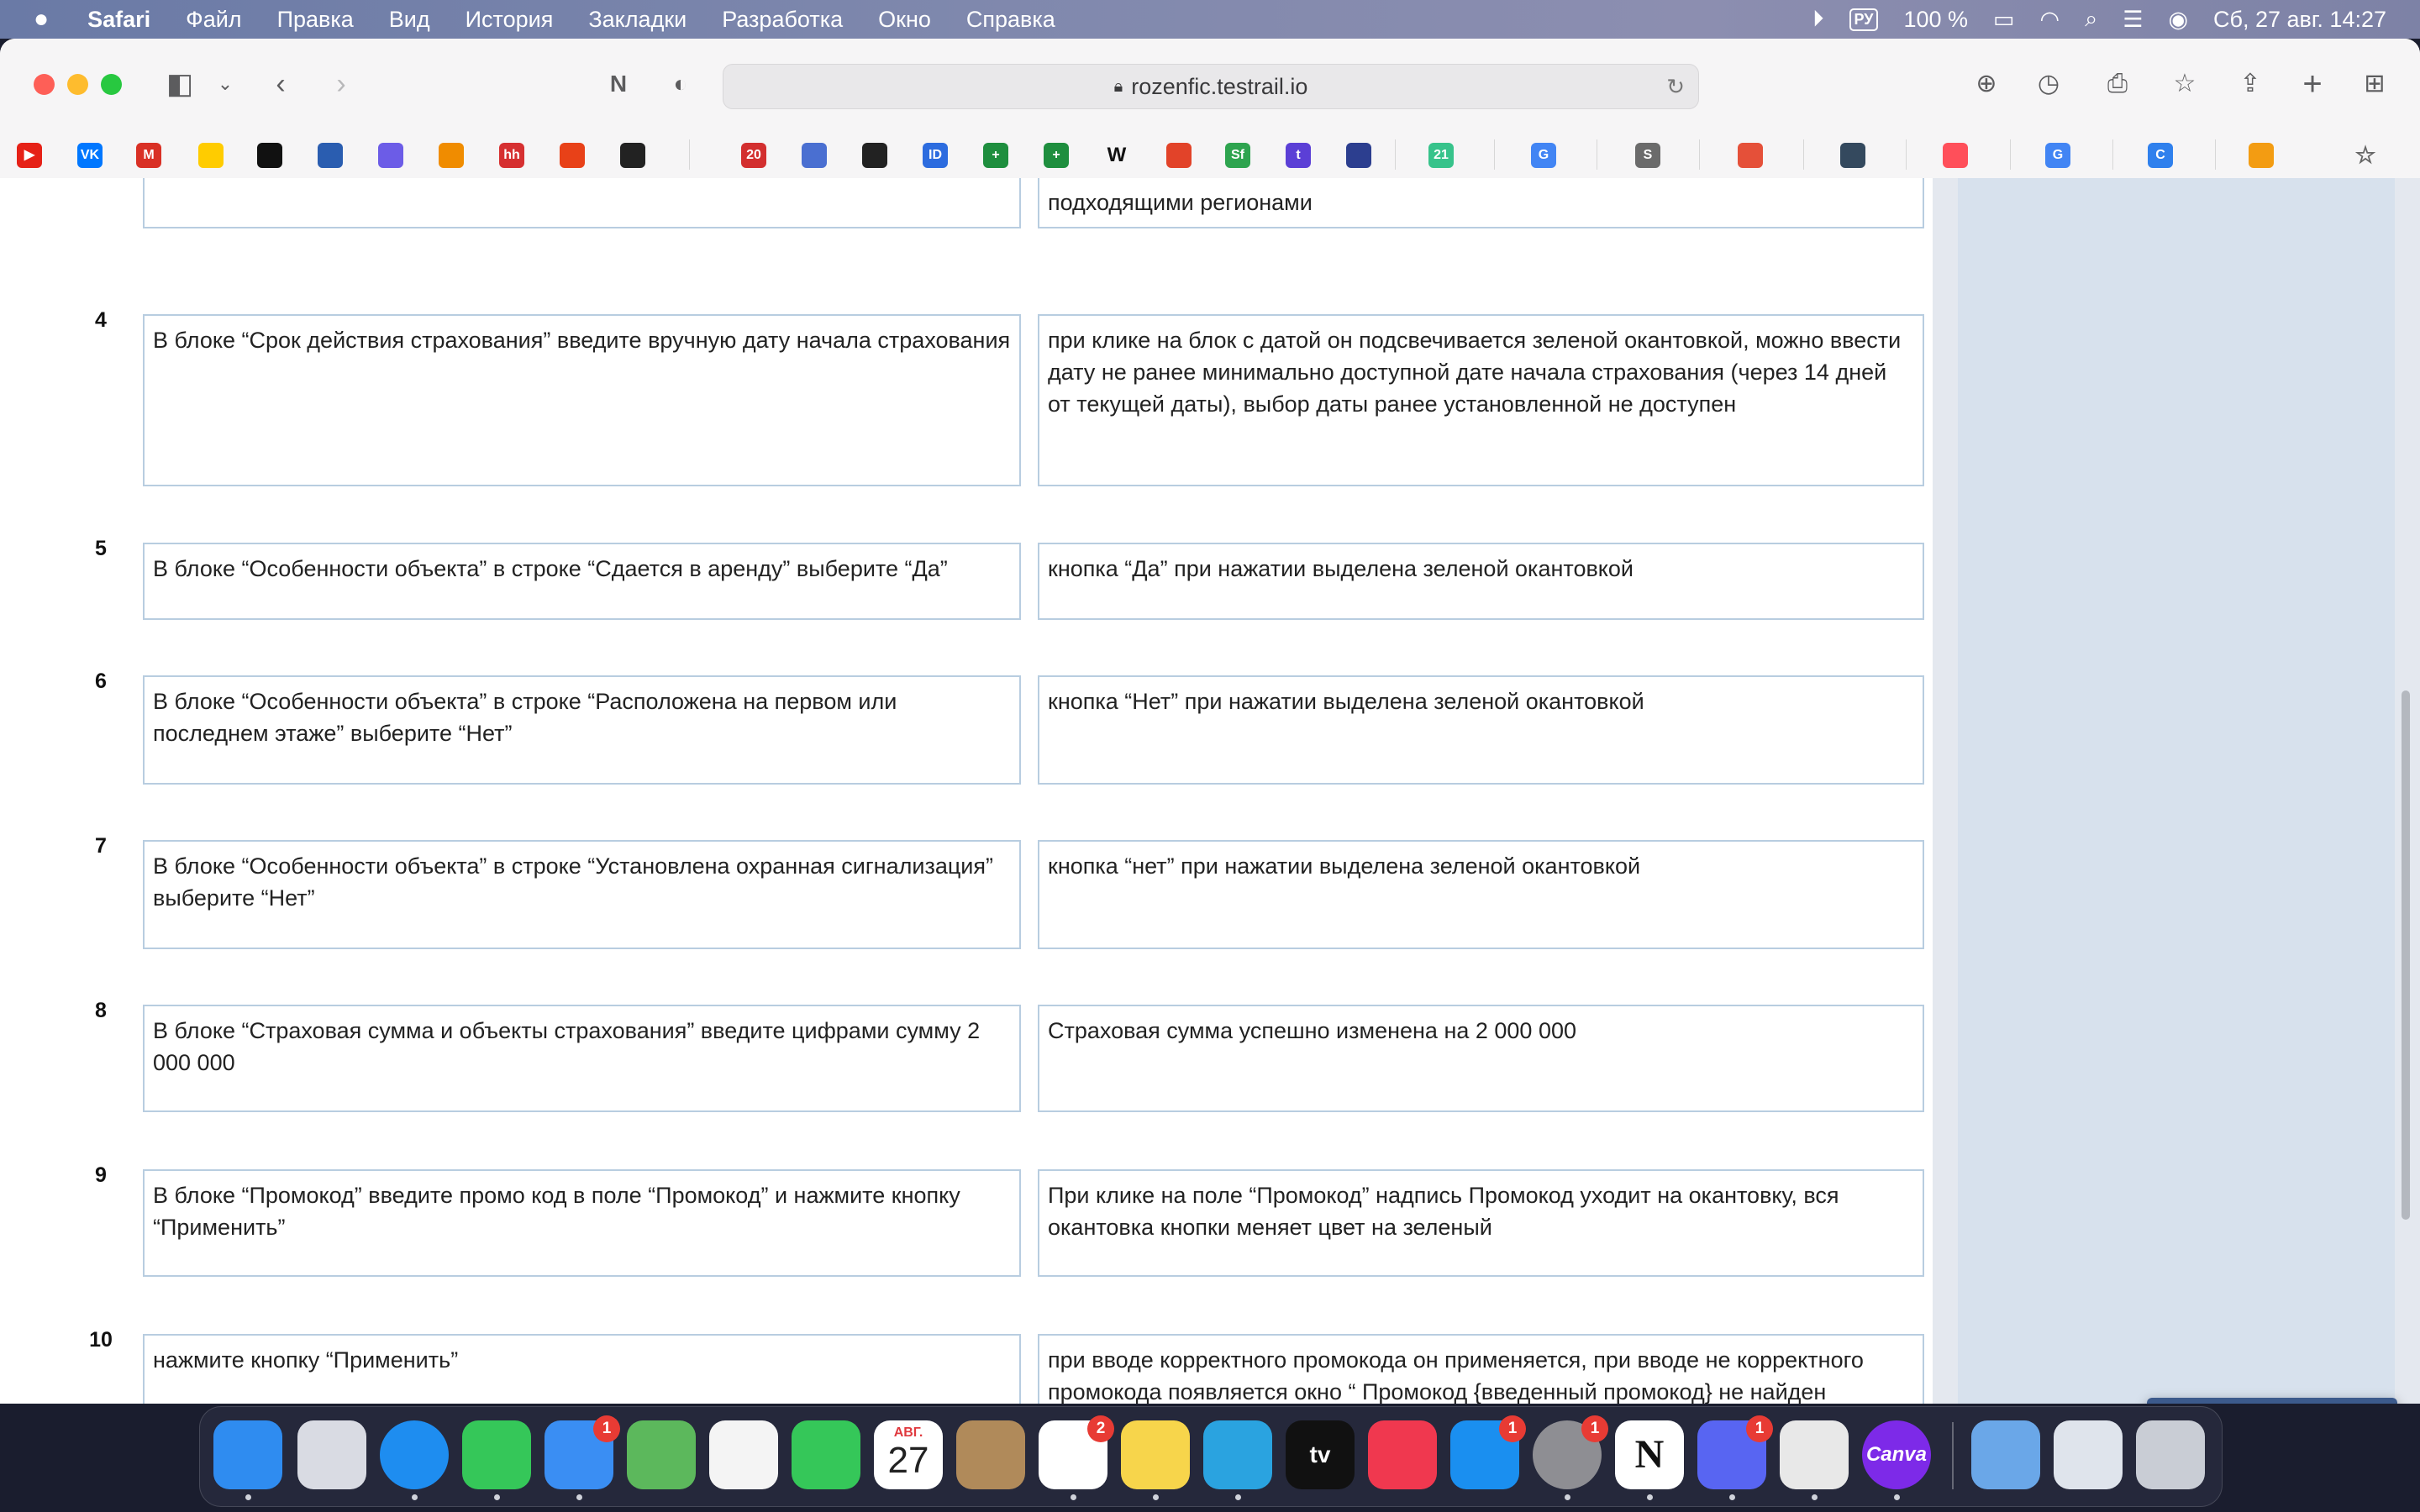 Image resolution: width=2420 pixels, height=1512 pixels. I want to click on bookmark-sf-icon: Sf, so click(1237, 155).